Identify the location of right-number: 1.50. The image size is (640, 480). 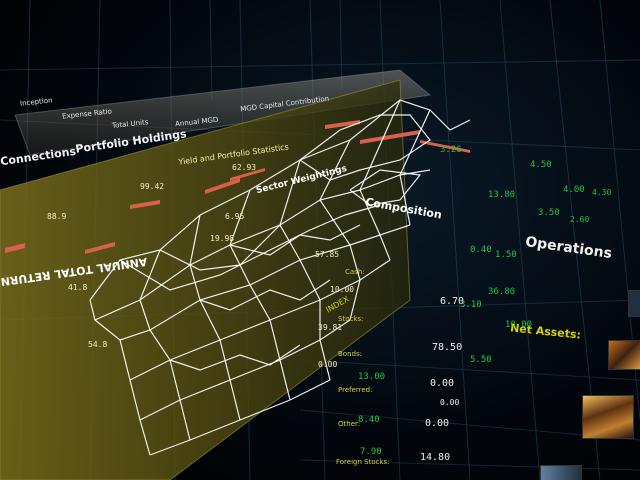
(506, 255).